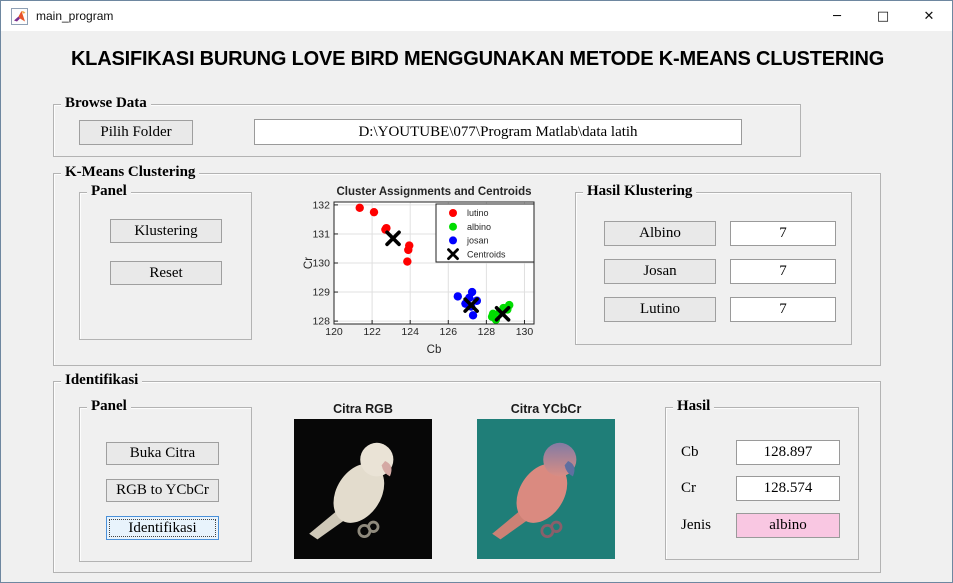  I want to click on browse-data-title: Browse Data, so click(106, 103).